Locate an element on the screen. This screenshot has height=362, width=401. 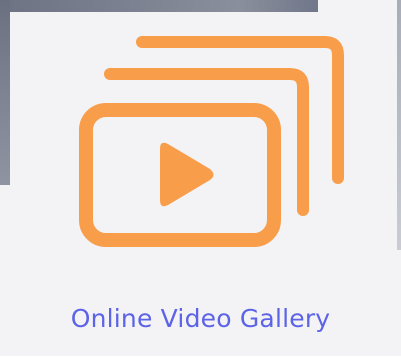
gallery-title: Online Video Gallery is located at coordinates (200, 318).